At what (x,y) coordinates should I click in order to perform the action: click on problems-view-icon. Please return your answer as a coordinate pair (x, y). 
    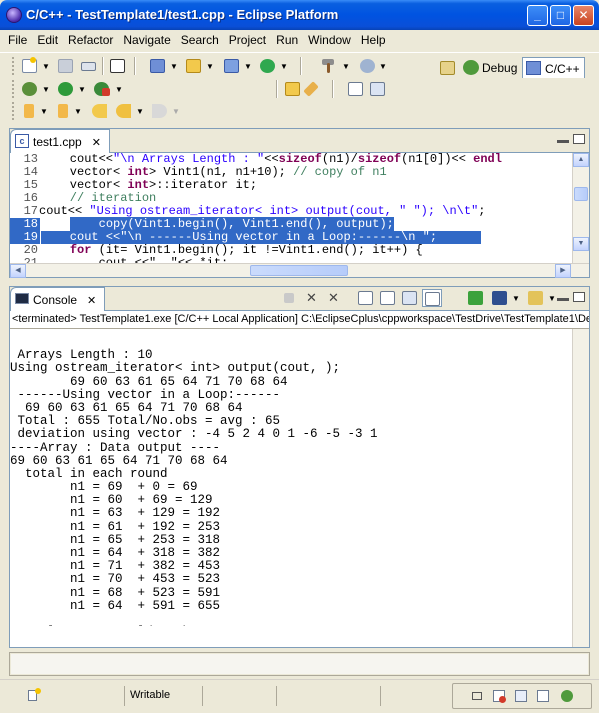
    Looking at the image, I should click on (499, 696).